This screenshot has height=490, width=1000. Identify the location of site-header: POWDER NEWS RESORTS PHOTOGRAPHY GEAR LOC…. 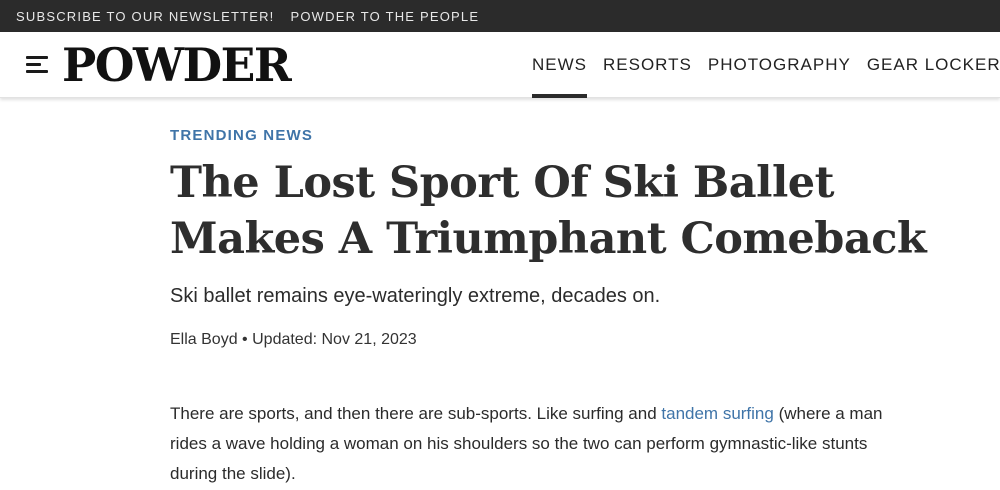
(500, 65).